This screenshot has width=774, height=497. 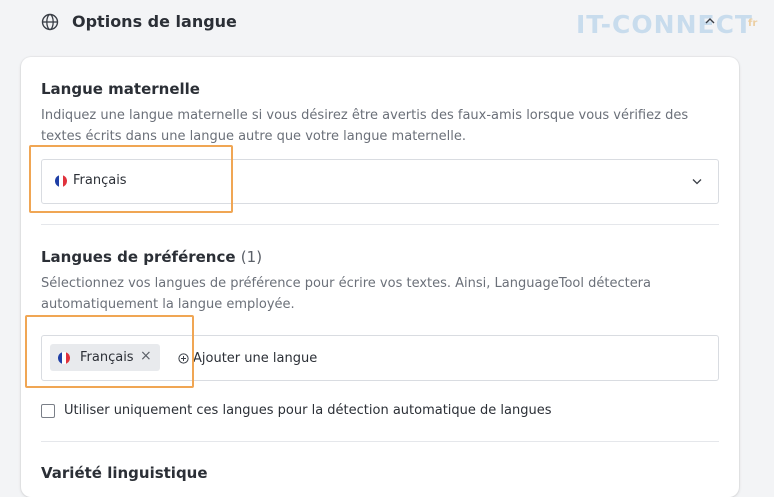 What do you see at coordinates (50, 22) in the screenshot?
I see `globe-icon` at bounding box center [50, 22].